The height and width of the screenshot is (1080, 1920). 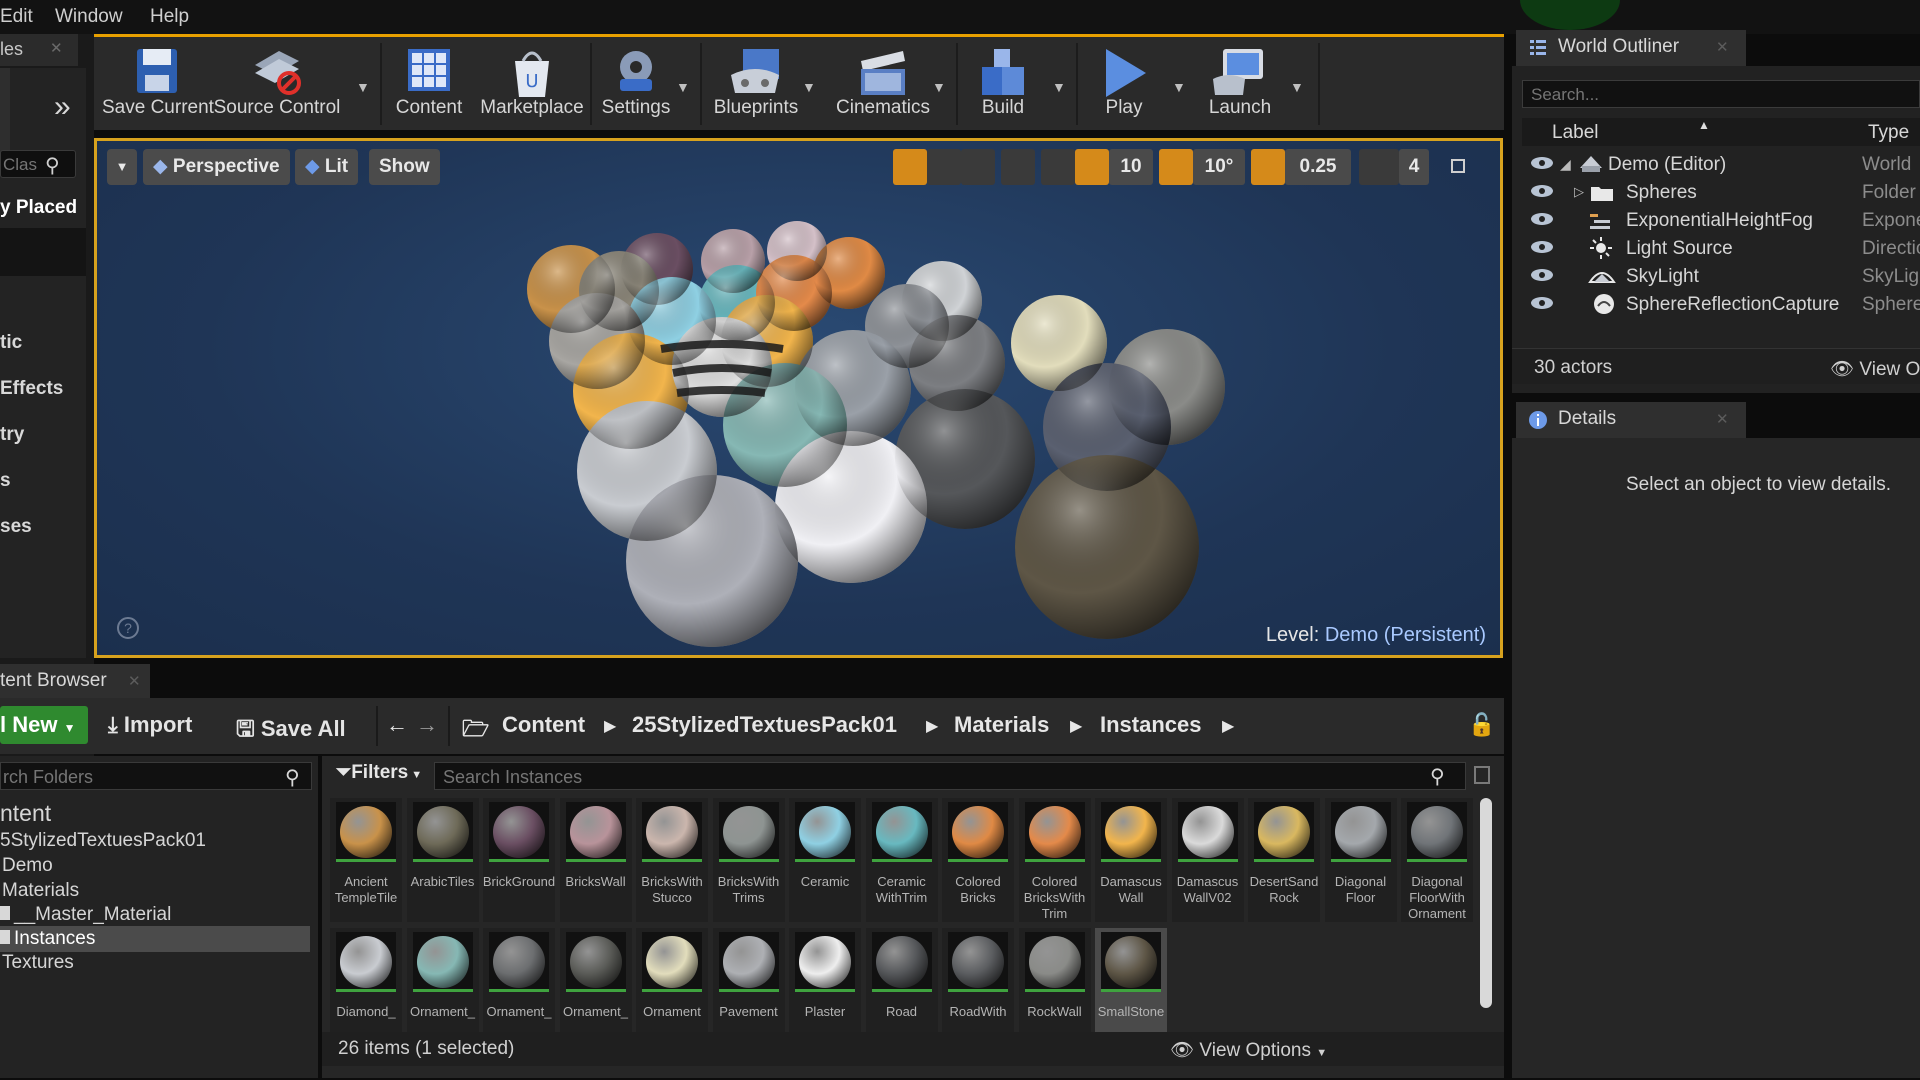 I want to click on menu-edit: Edit, so click(x=16, y=17).